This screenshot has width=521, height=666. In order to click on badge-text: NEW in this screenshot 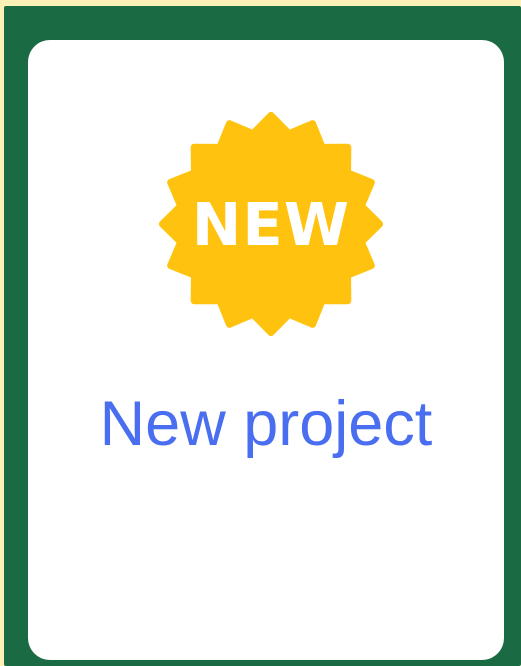, I will do `click(271, 224)`.